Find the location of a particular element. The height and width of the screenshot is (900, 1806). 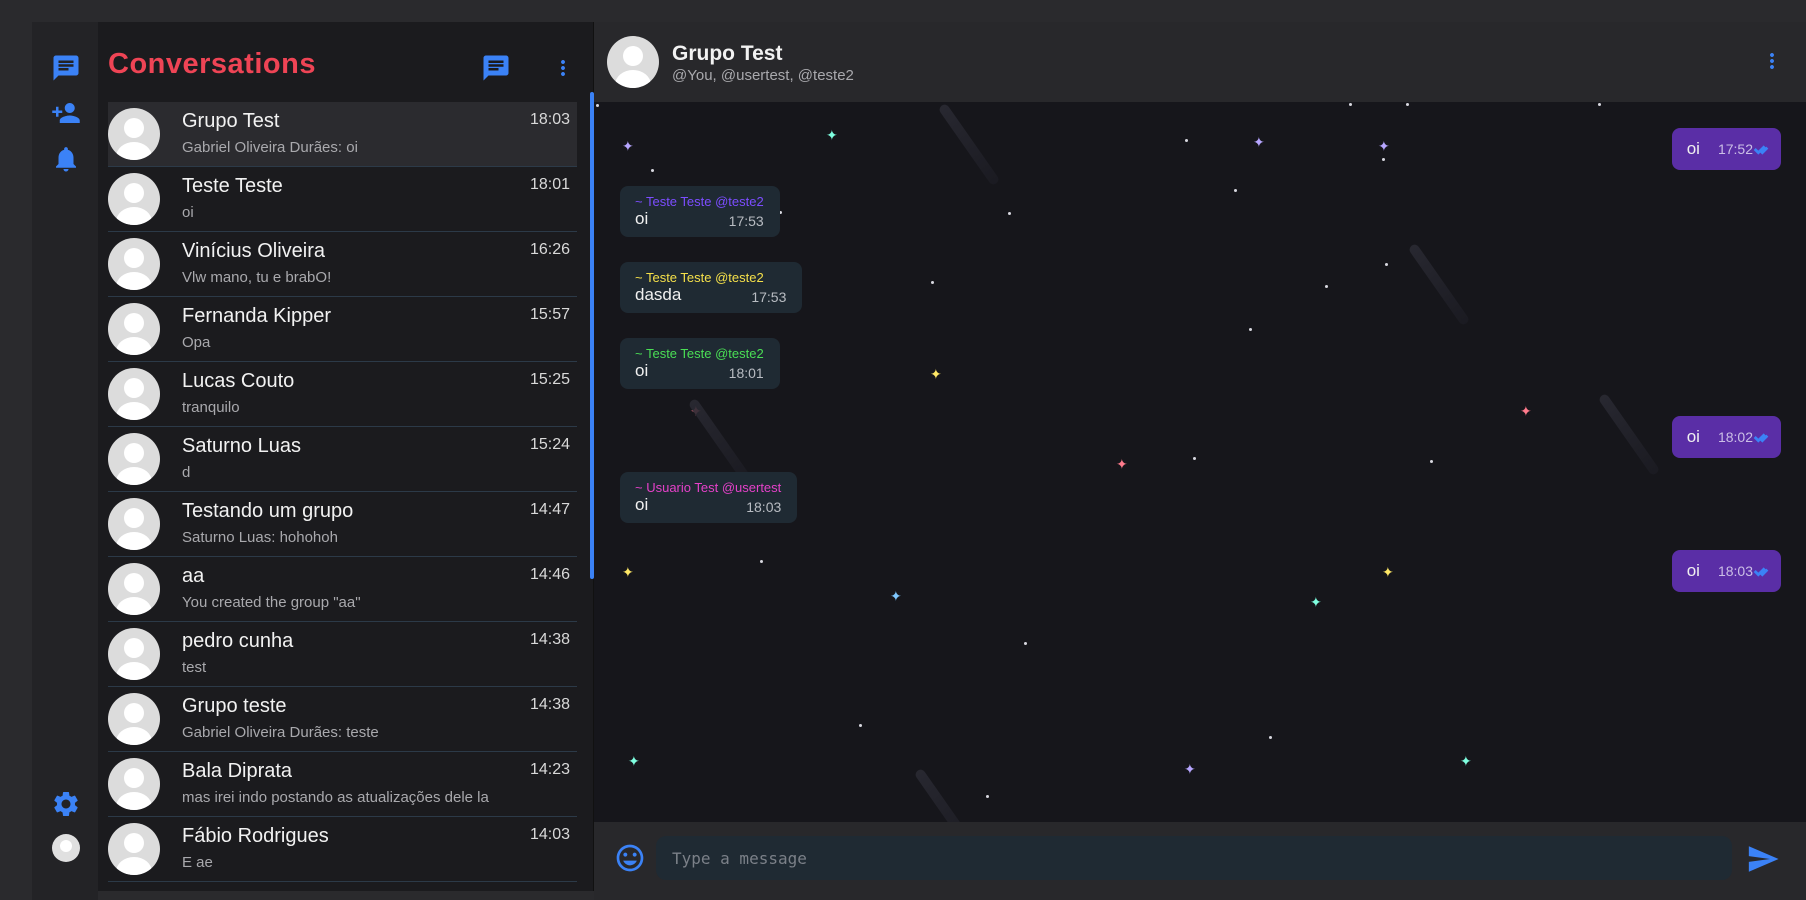

conversation-item: Saturno Luas d 15:24 is located at coordinates (342, 459).